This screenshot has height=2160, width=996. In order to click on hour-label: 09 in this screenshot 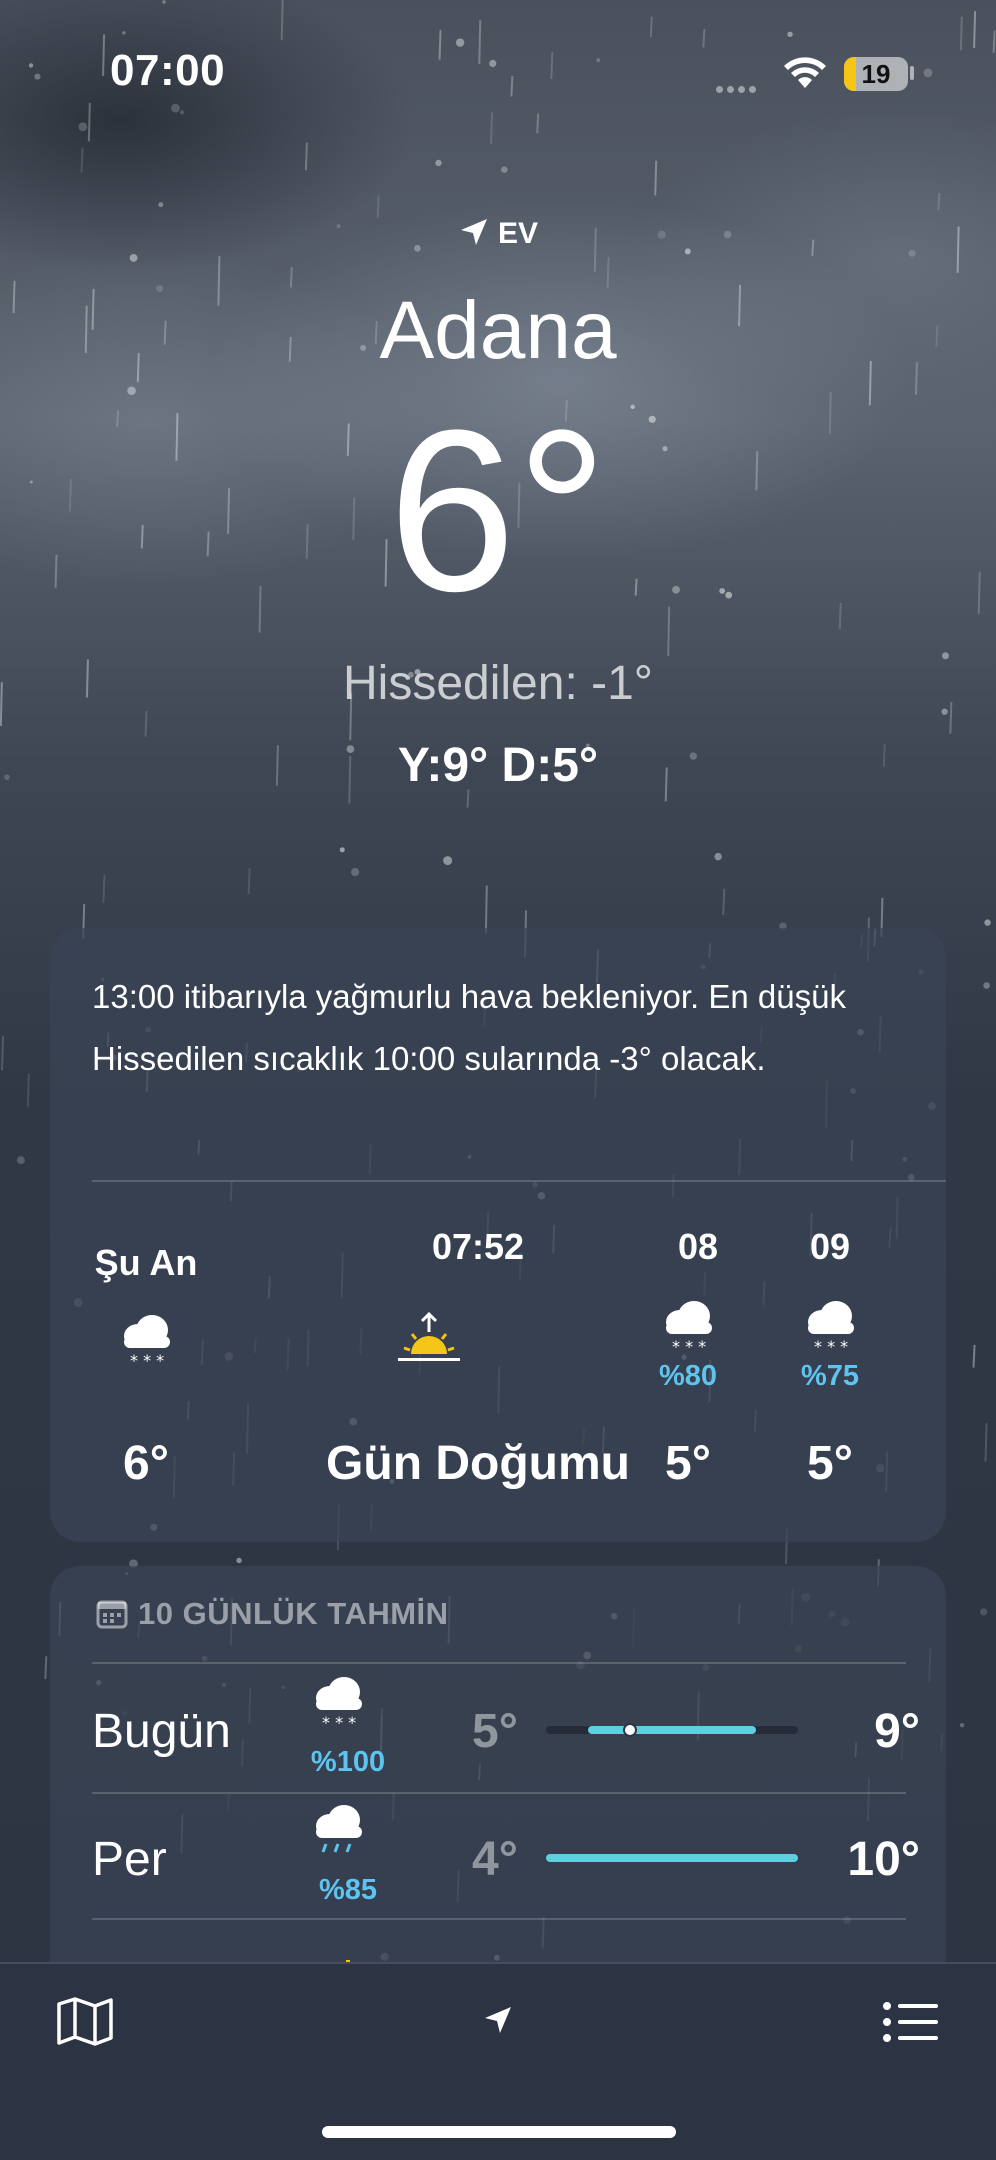, I will do `click(830, 1246)`.